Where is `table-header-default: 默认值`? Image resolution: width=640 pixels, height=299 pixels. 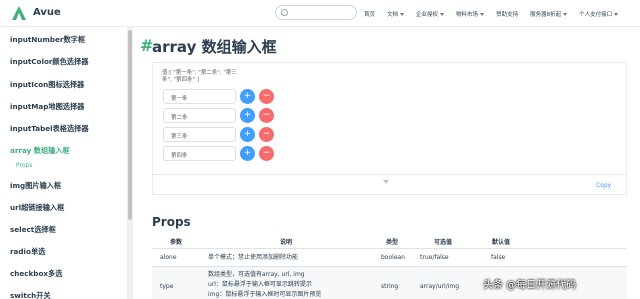 table-header-default: 默认值 is located at coordinates (501, 242).